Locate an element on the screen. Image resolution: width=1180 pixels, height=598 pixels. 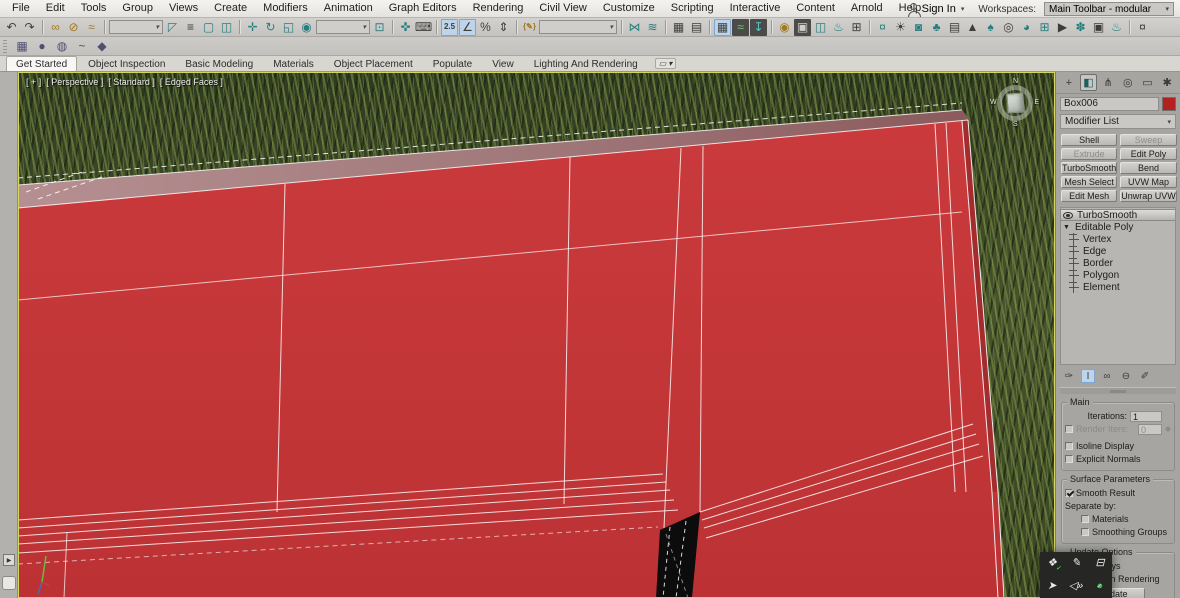
menu-file: File is located at coordinates (21, 8).